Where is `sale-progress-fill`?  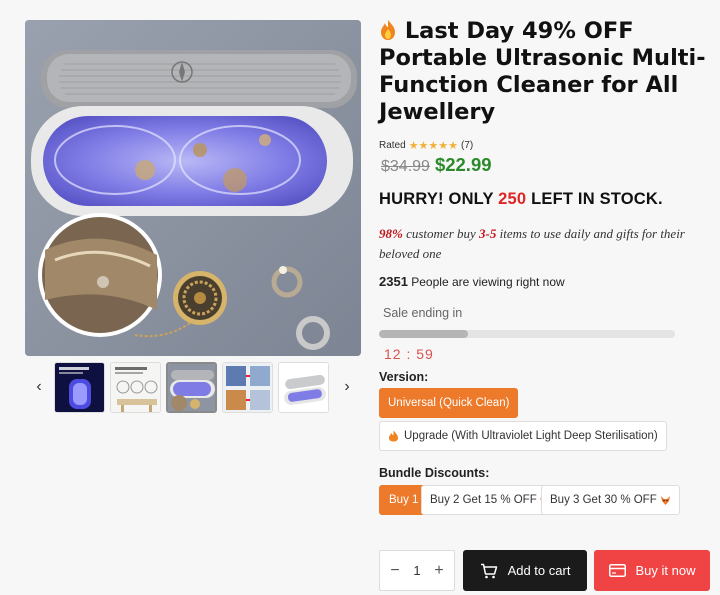
sale-progress-fill is located at coordinates (423, 334).